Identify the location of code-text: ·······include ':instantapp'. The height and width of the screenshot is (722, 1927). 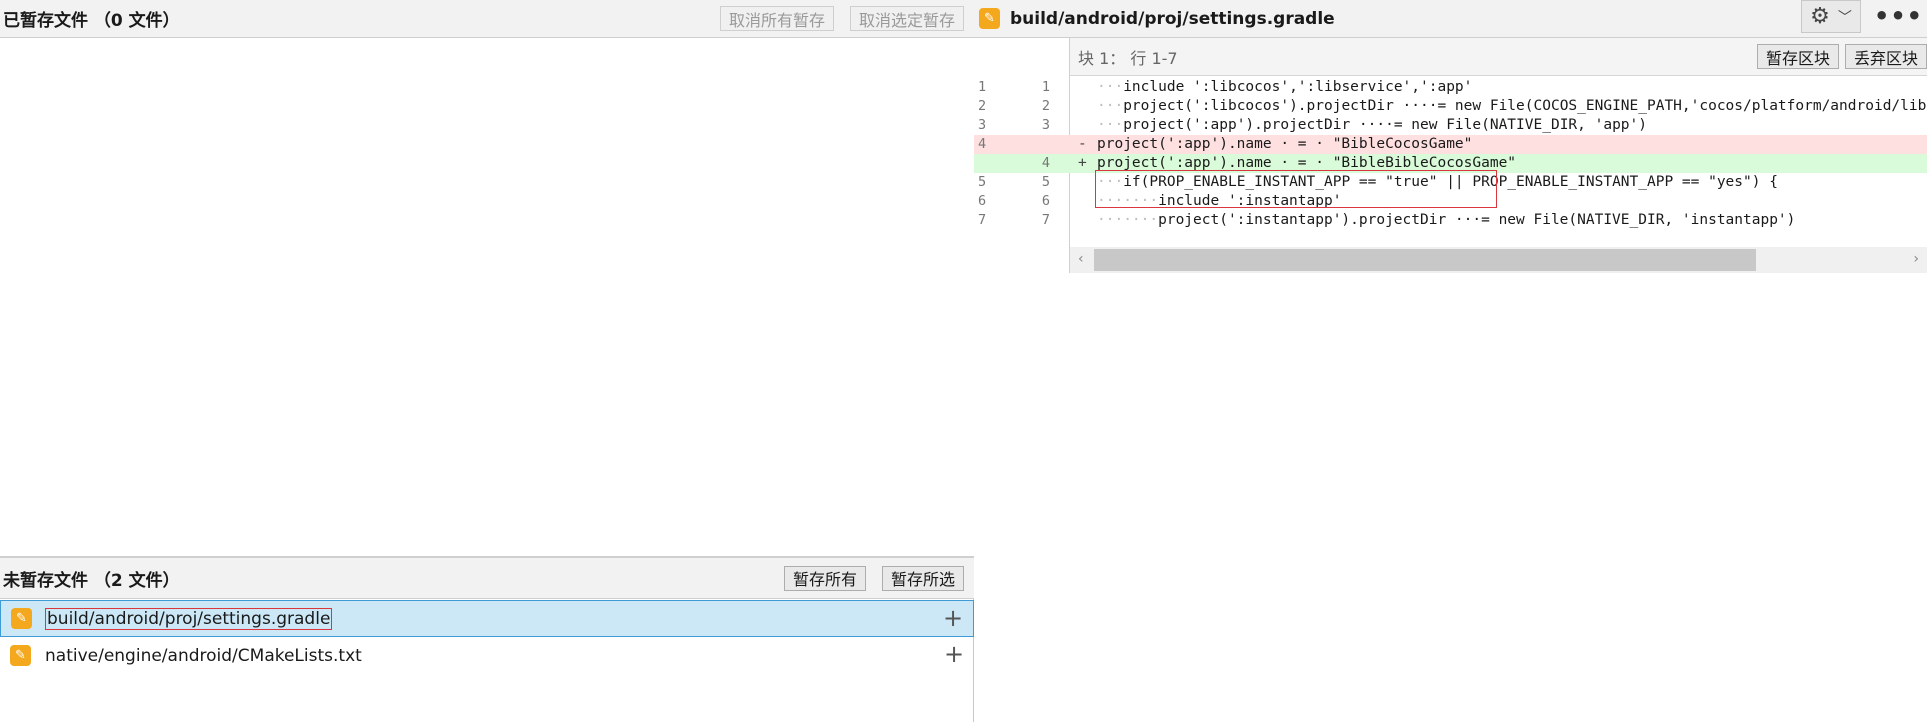
(1219, 201).